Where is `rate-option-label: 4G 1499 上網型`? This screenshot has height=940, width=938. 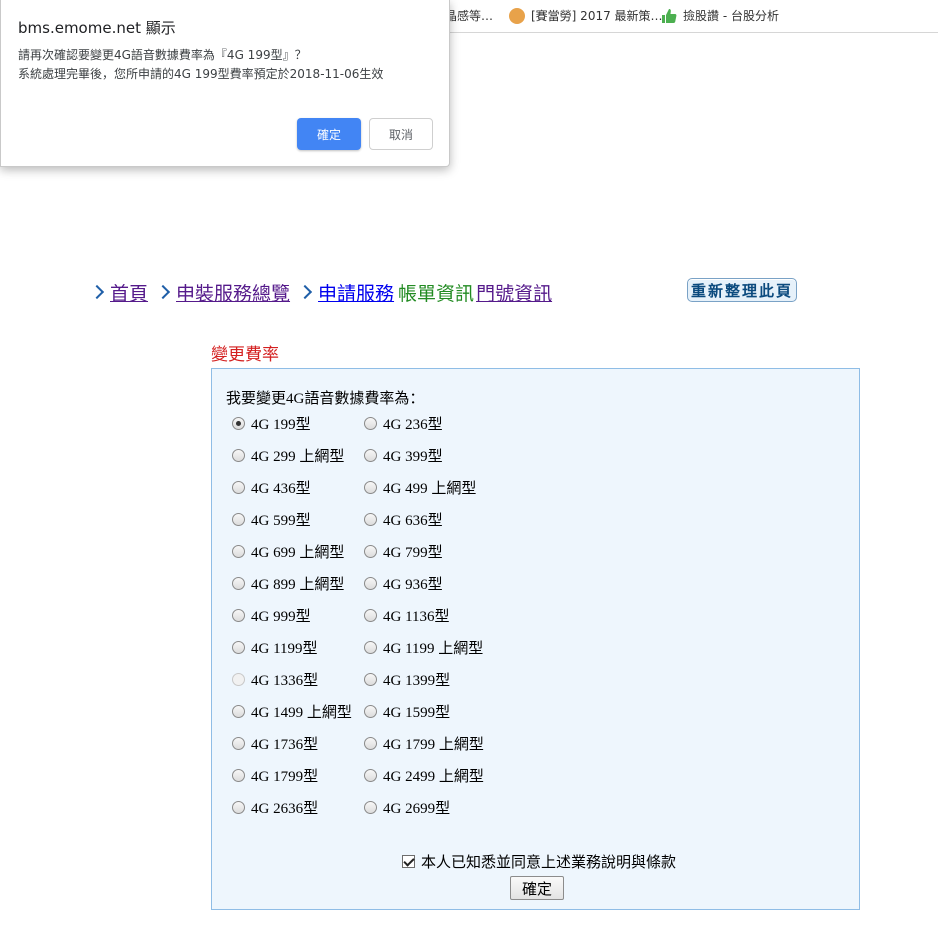 rate-option-label: 4G 1499 上網型 is located at coordinates (301, 713).